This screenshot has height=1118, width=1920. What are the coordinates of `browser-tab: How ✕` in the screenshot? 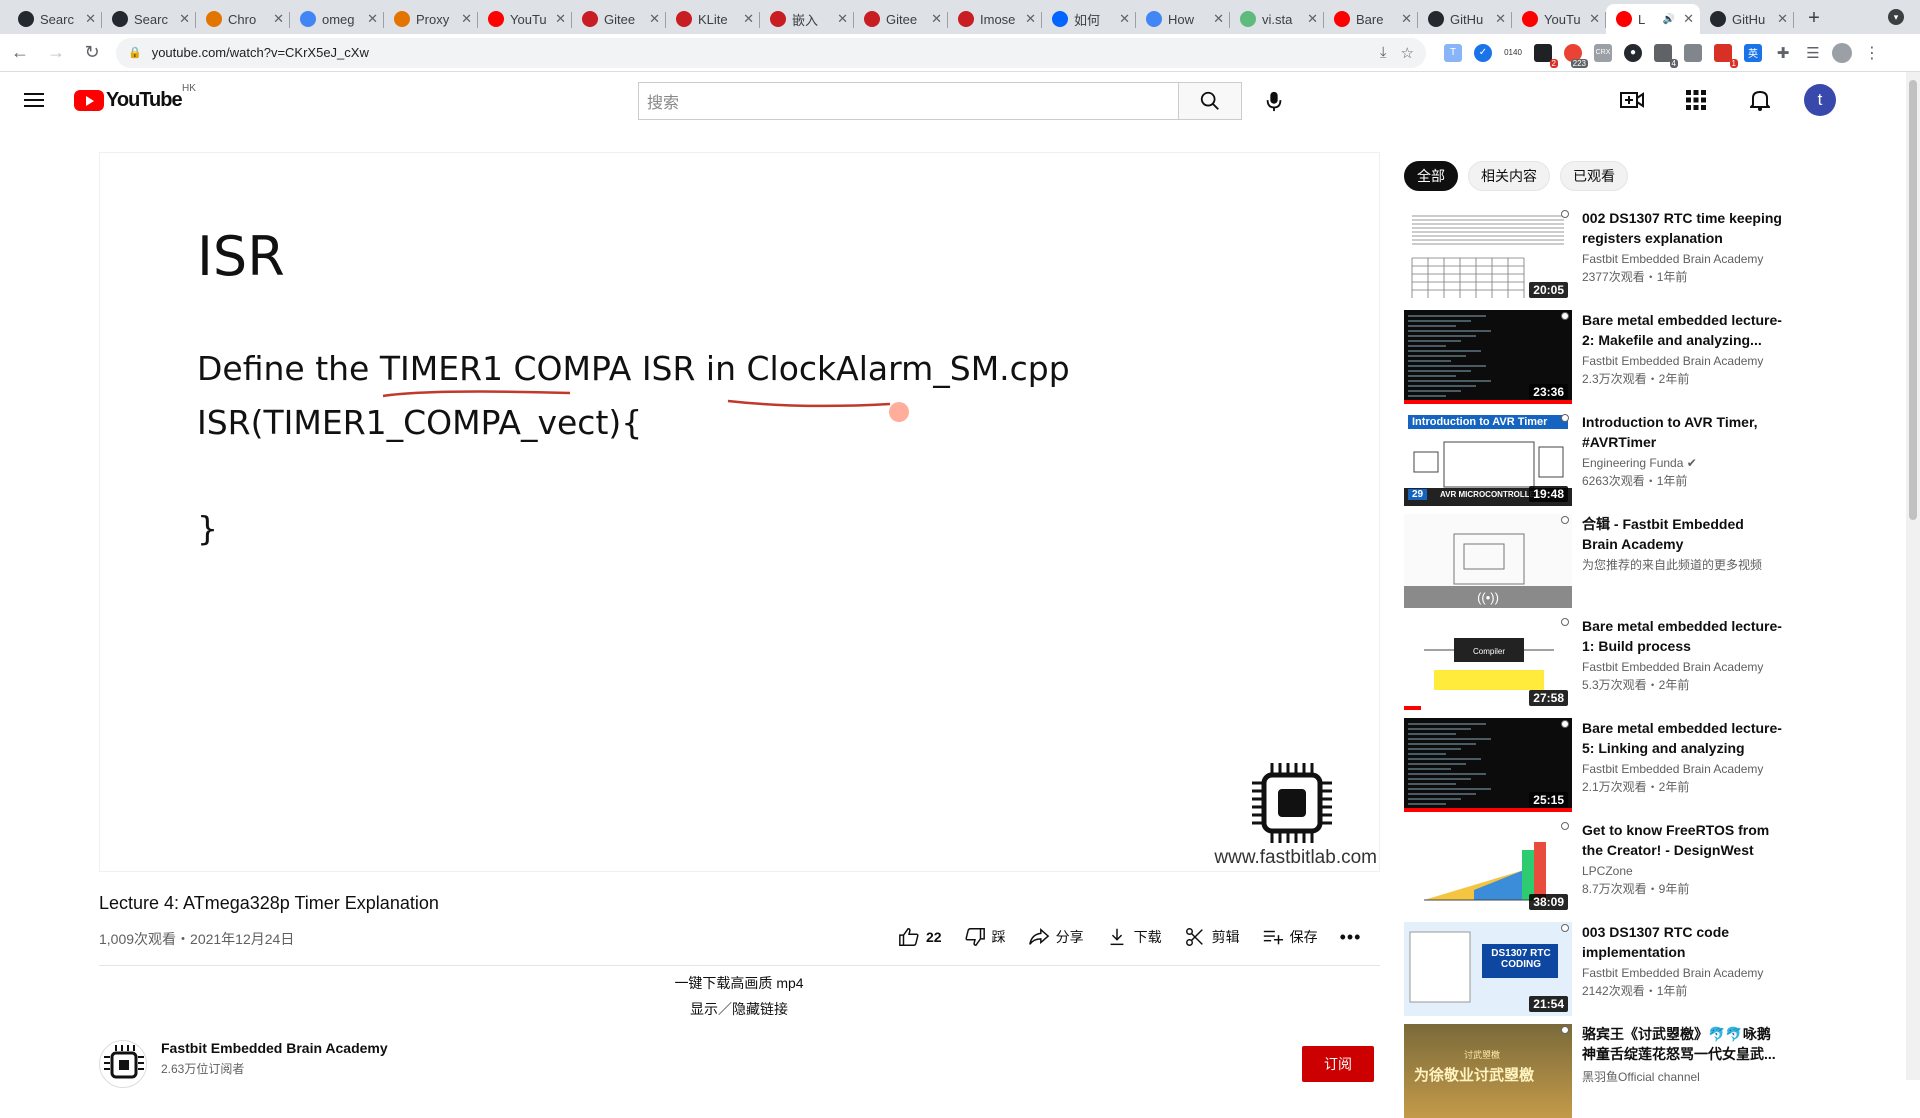 It's located at (1183, 19).